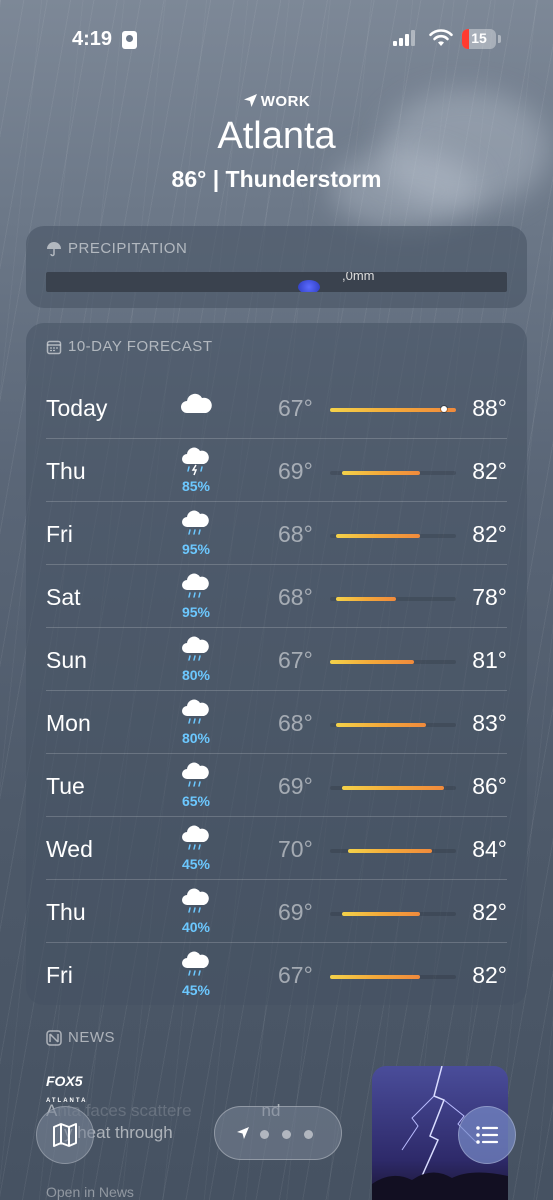 The height and width of the screenshot is (1200, 553). What do you see at coordinates (69, 849) in the screenshot?
I see `forecast-day: Wed` at bounding box center [69, 849].